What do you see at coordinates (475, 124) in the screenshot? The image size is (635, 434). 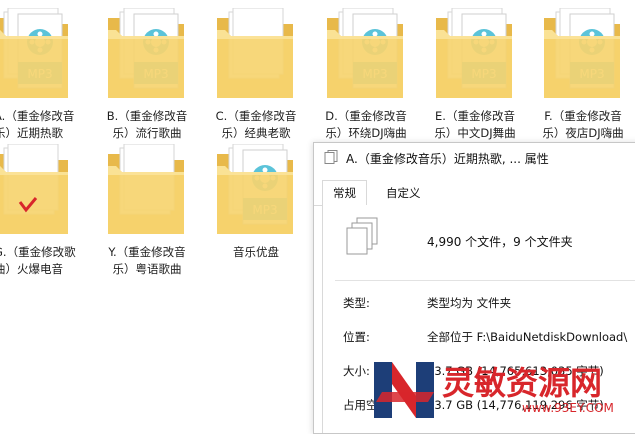 I see `folder-label: E.（重金修改音 乐）中文DJ舞曲` at bounding box center [475, 124].